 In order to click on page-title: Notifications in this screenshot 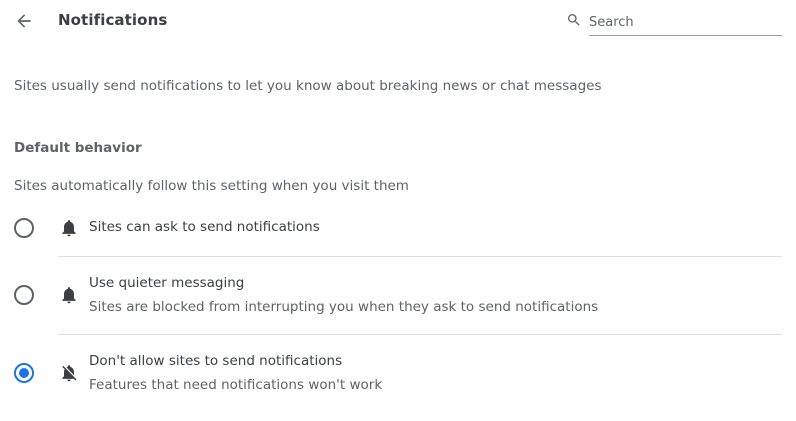, I will do `click(113, 20)`.